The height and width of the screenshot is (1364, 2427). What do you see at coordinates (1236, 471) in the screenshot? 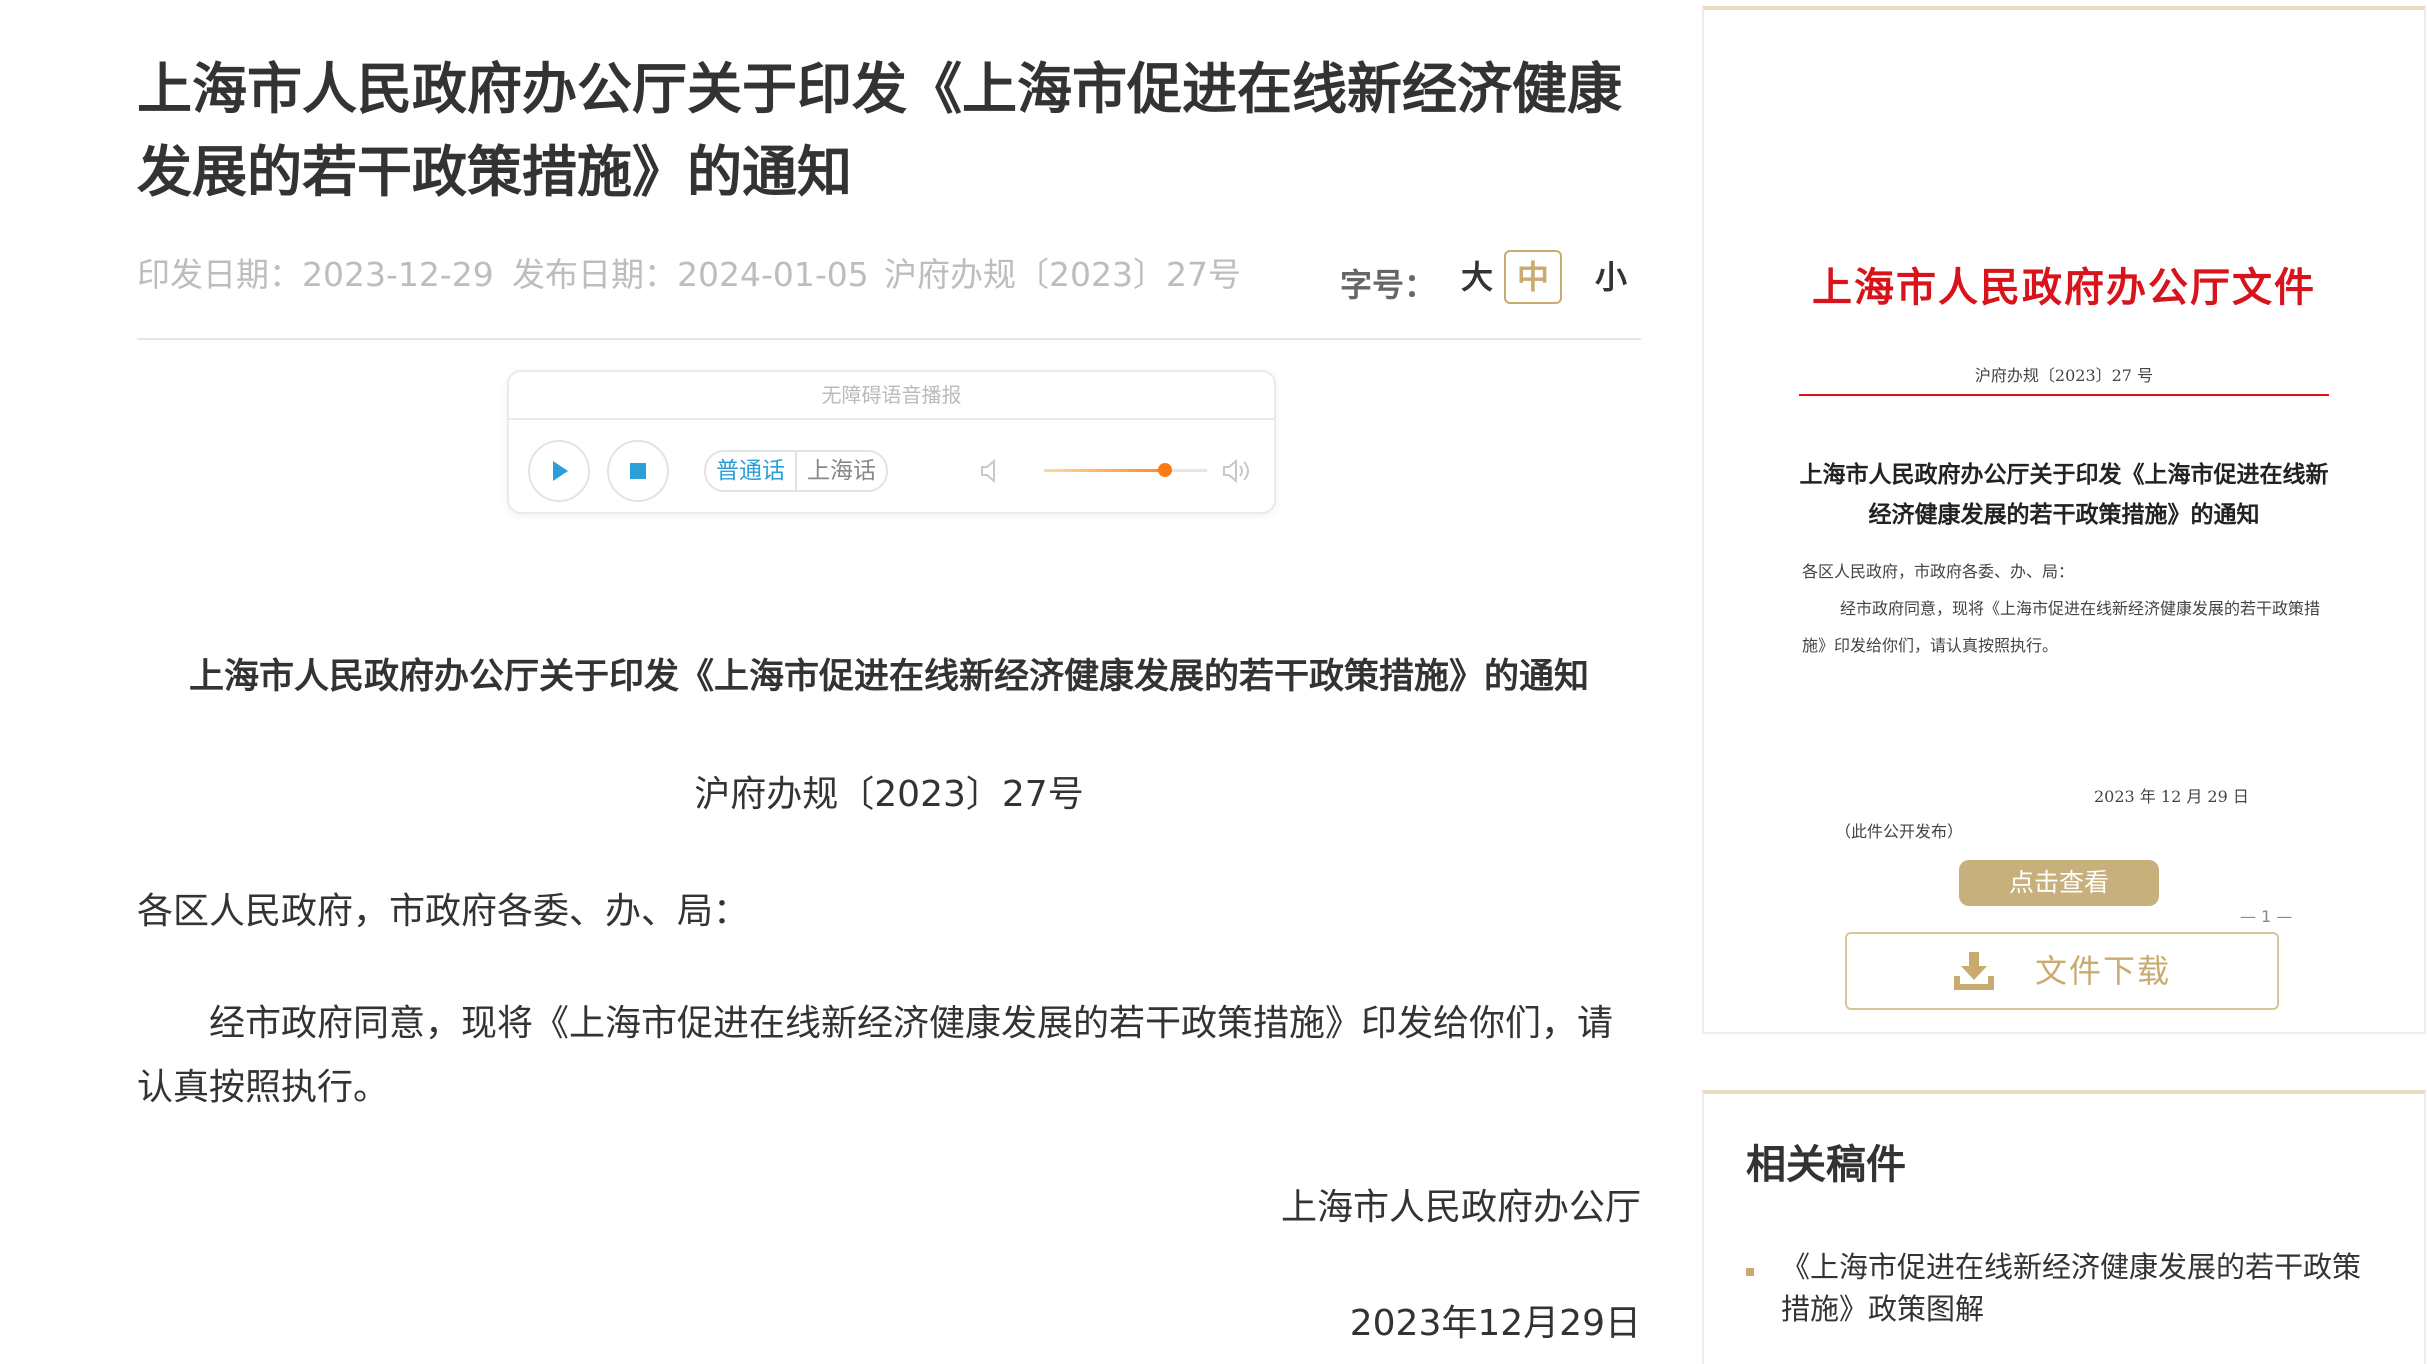
I see `volume-high-icon` at bounding box center [1236, 471].